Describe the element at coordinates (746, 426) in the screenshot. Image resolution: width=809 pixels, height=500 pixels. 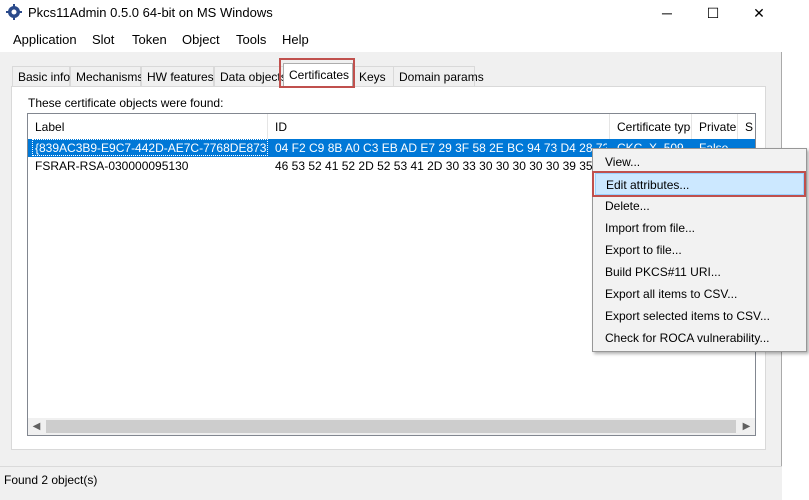
I see `scroll-right-icon: ▶` at that location.